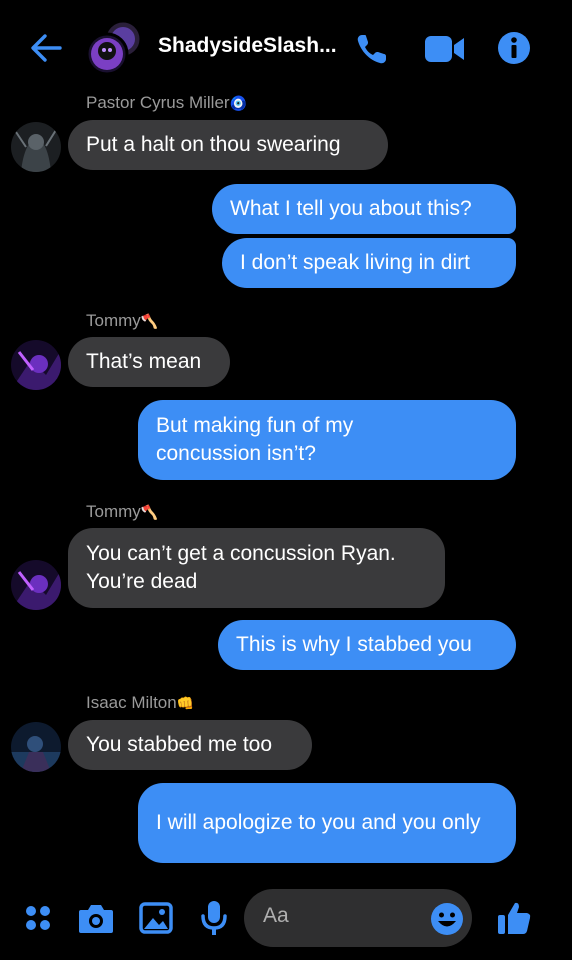  What do you see at coordinates (214, 918) in the screenshot?
I see `microphone-icon` at bounding box center [214, 918].